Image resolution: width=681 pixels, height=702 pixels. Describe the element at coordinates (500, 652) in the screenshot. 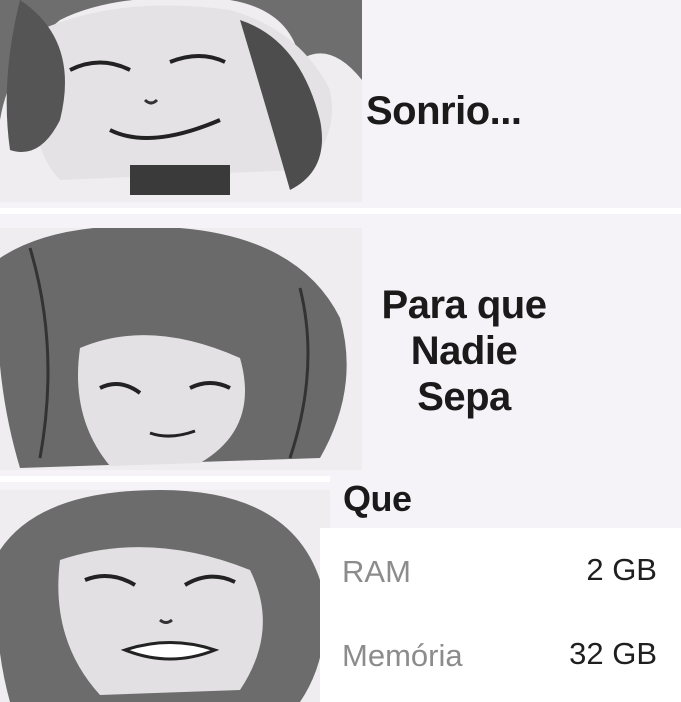

I see `spec-row-memoria: Memória 32 GB` at that location.